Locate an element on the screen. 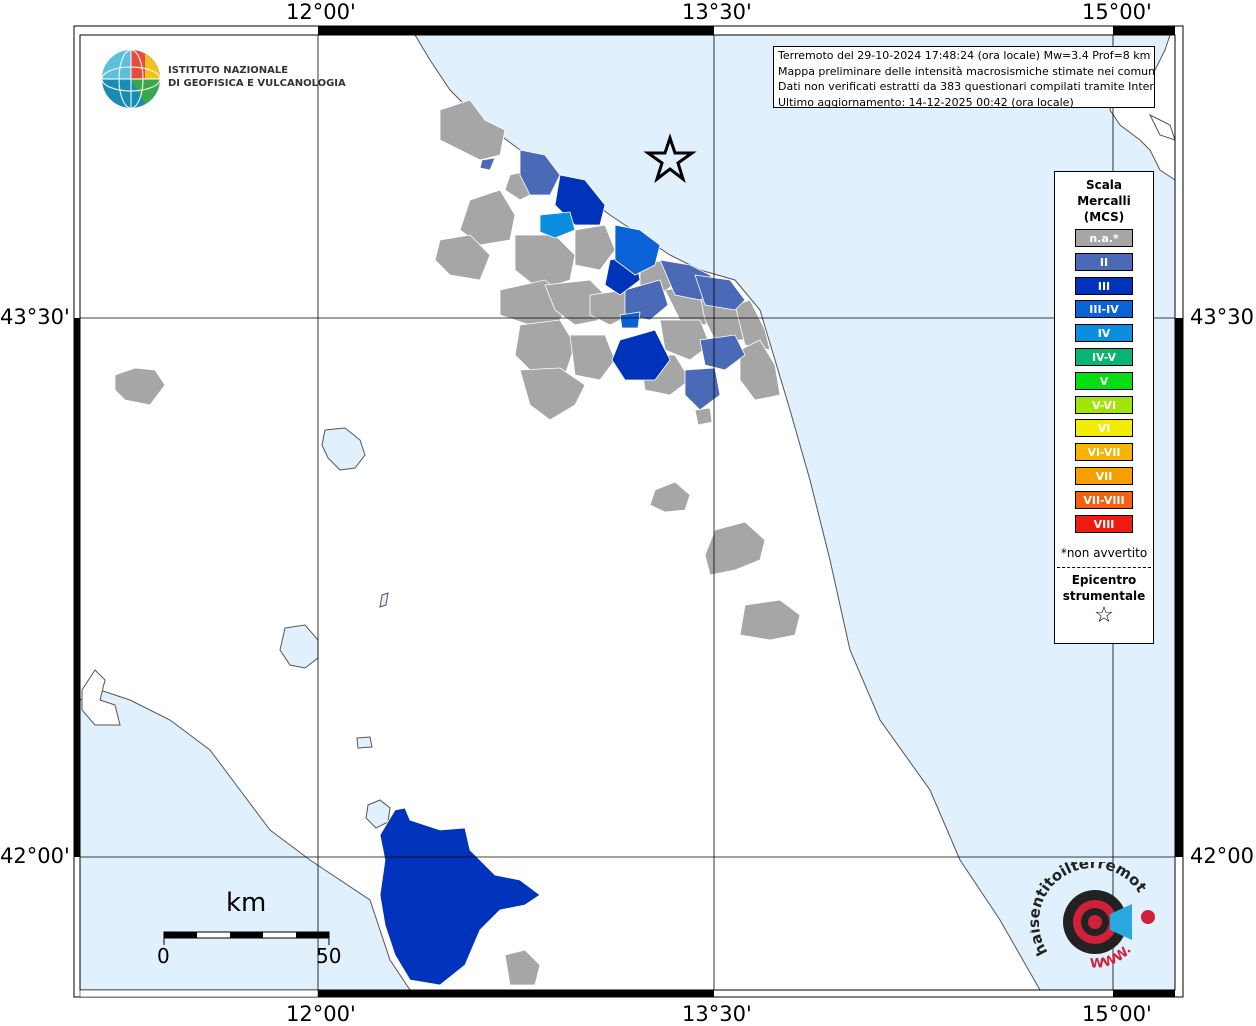 This screenshot has width=1256, height=1026. tick-right-2: 42°00' is located at coordinates (1223, 856).